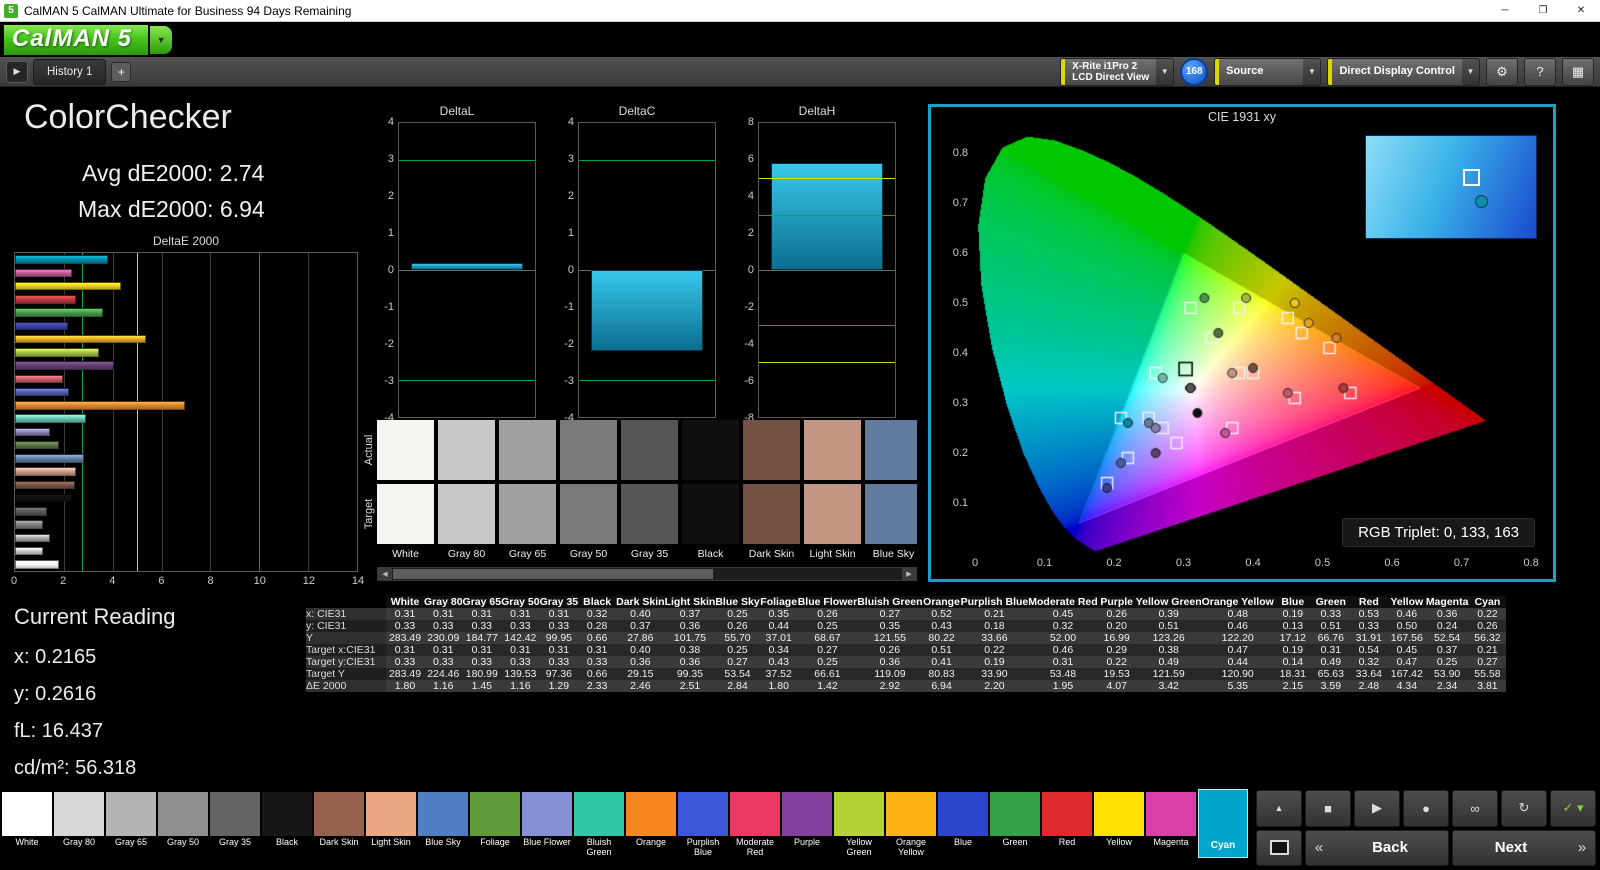 The image size is (1600, 870). What do you see at coordinates (859, 825) in the screenshot?
I see `patch-tile-yellow-green: Yellow Green` at bounding box center [859, 825].